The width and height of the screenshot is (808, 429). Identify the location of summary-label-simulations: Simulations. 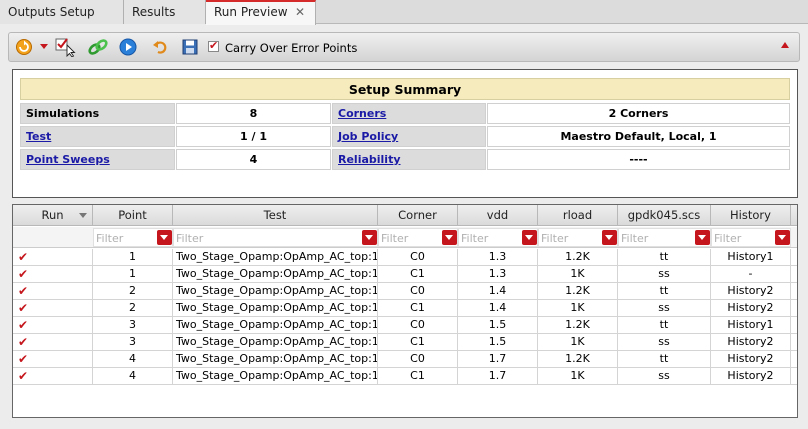
(97, 113).